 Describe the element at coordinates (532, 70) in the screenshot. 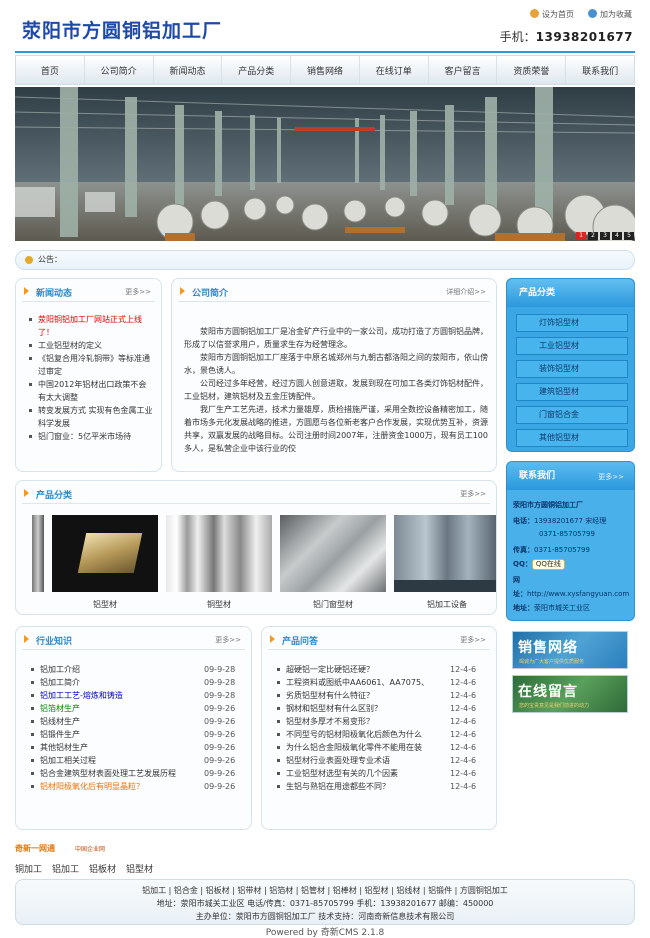

I see `nav-honors: 资质荣誉` at that location.